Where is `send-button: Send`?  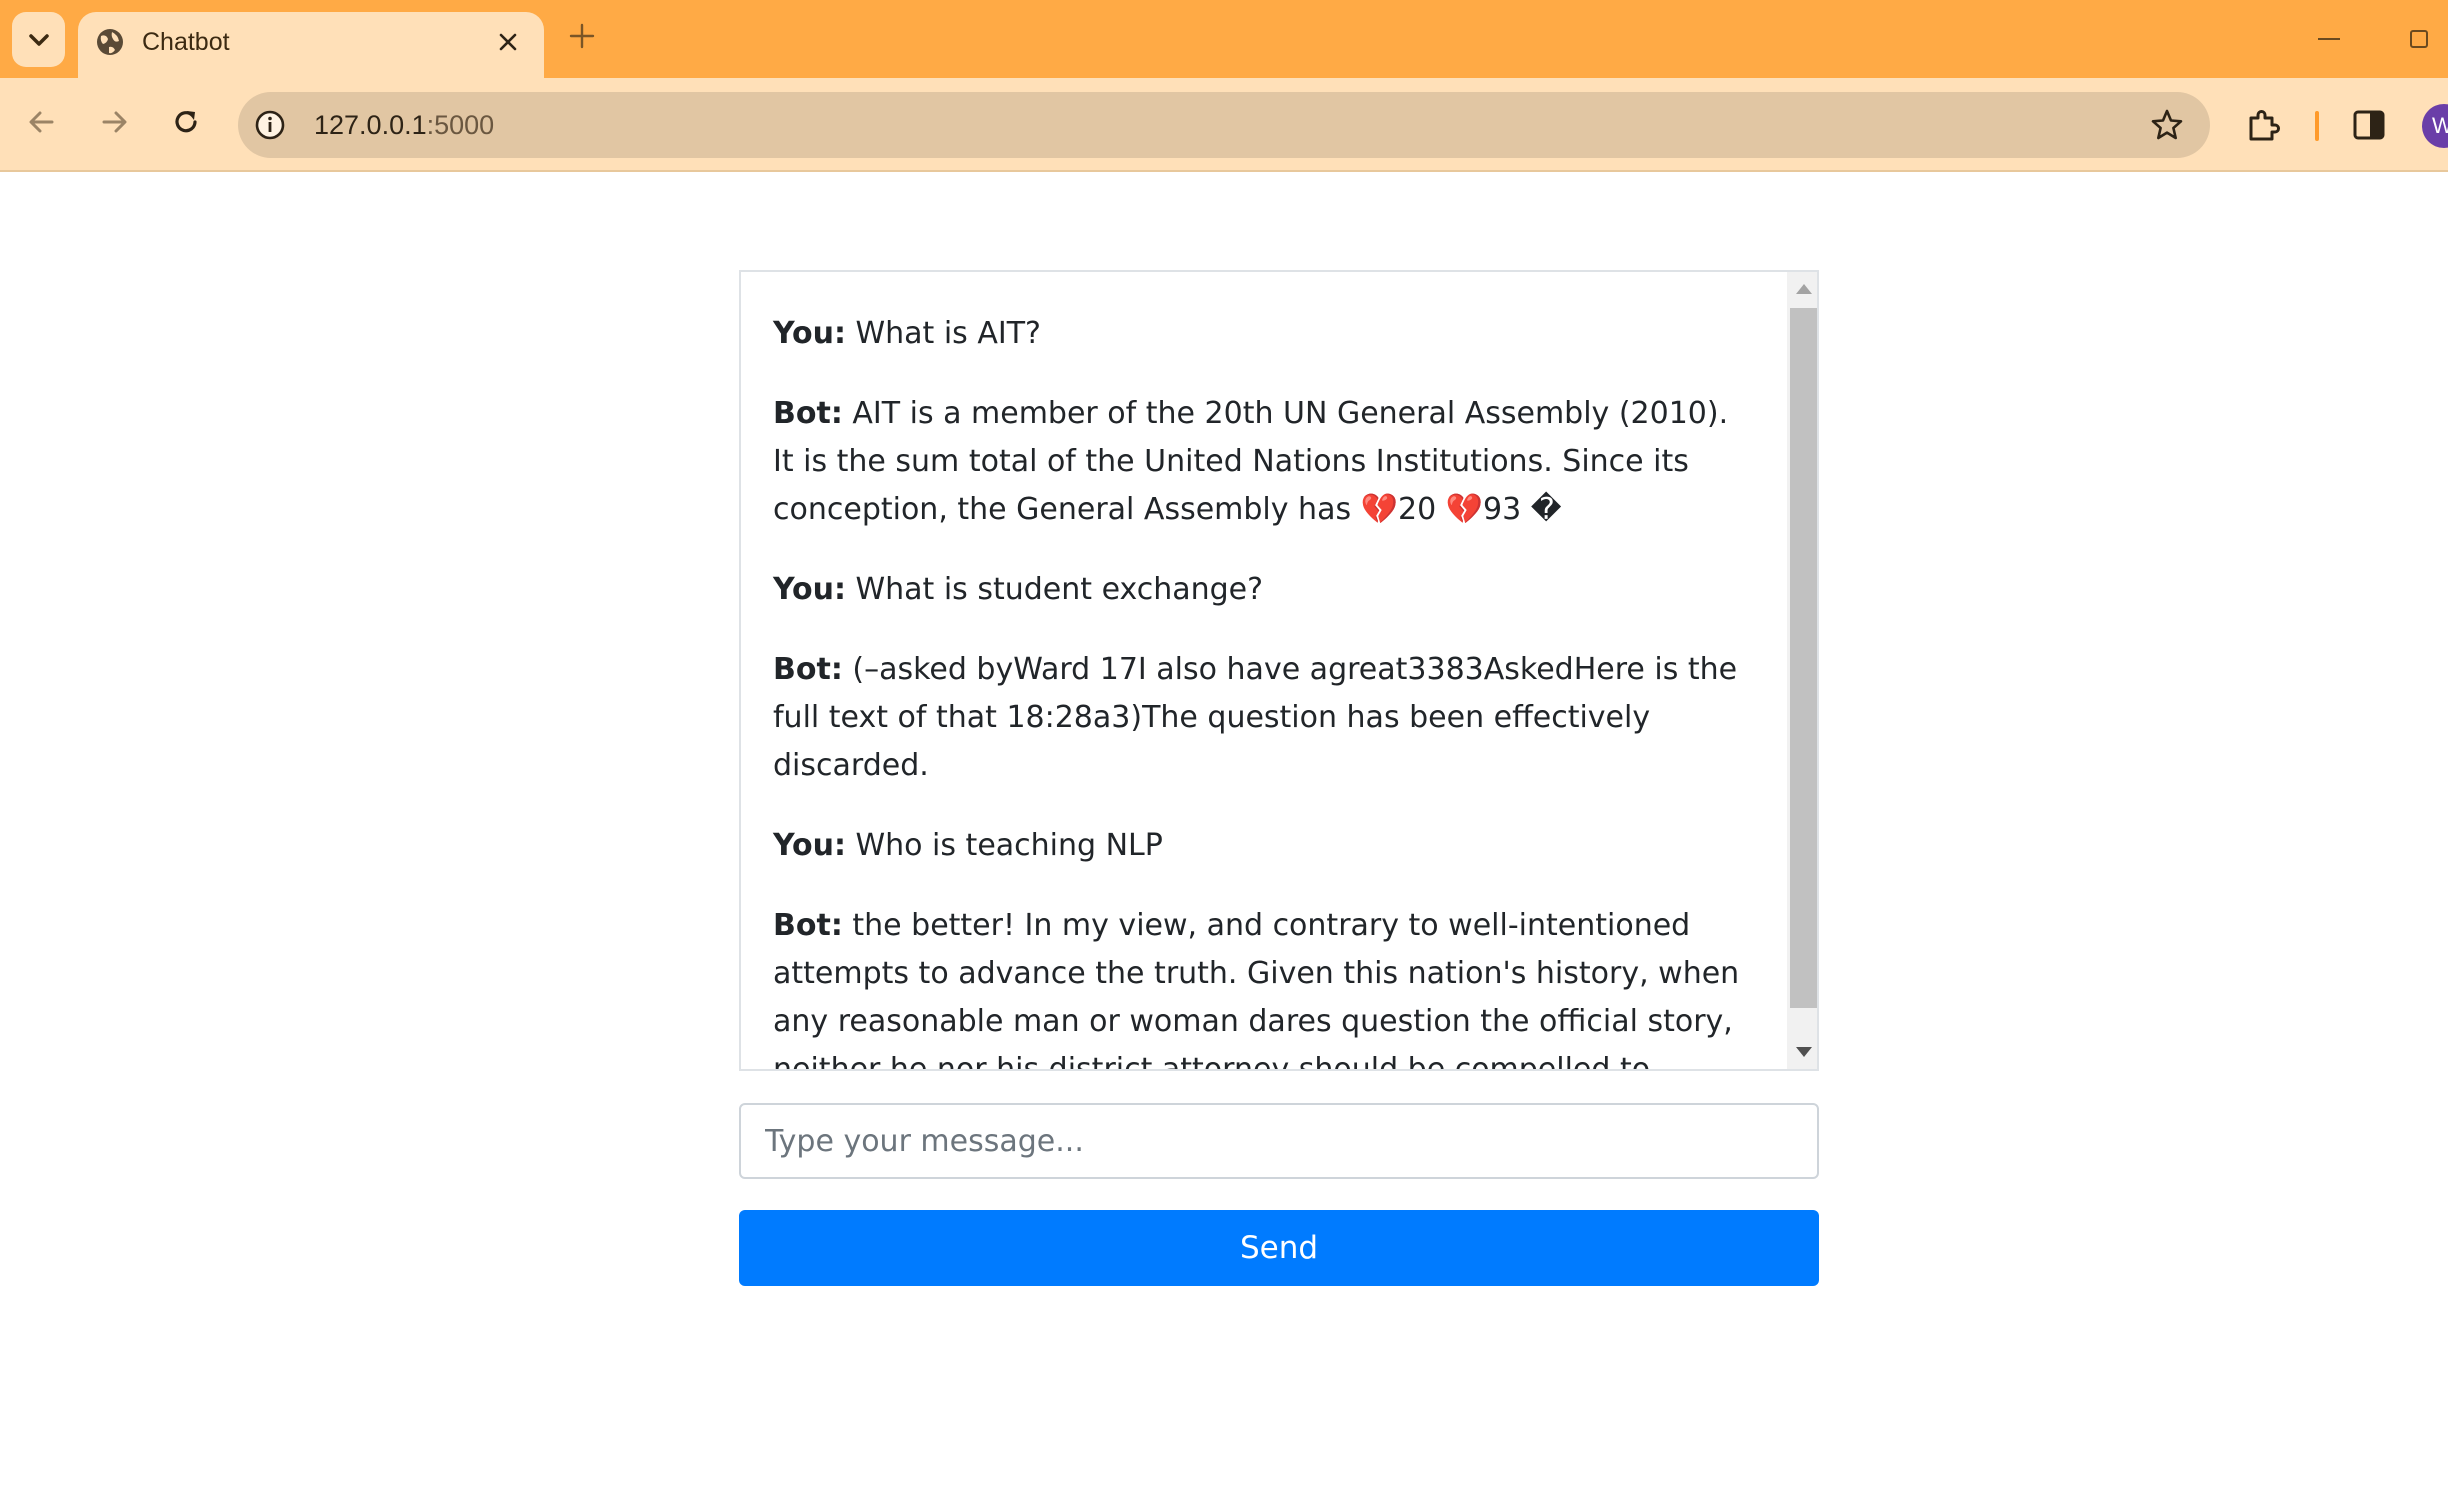 send-button: Send is located at coordinates (1279, 1248).